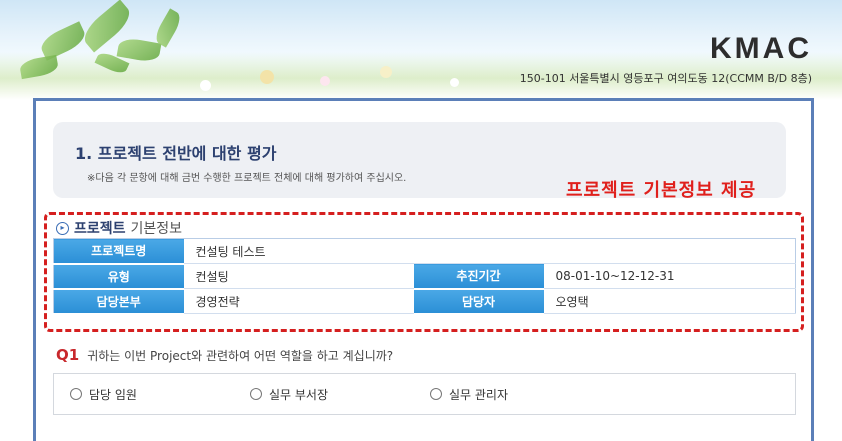 The image size is (842, 441). Describe the element at coordinates (669, 301) in the screenshot. I see `value-manager: 오영택` at that location.